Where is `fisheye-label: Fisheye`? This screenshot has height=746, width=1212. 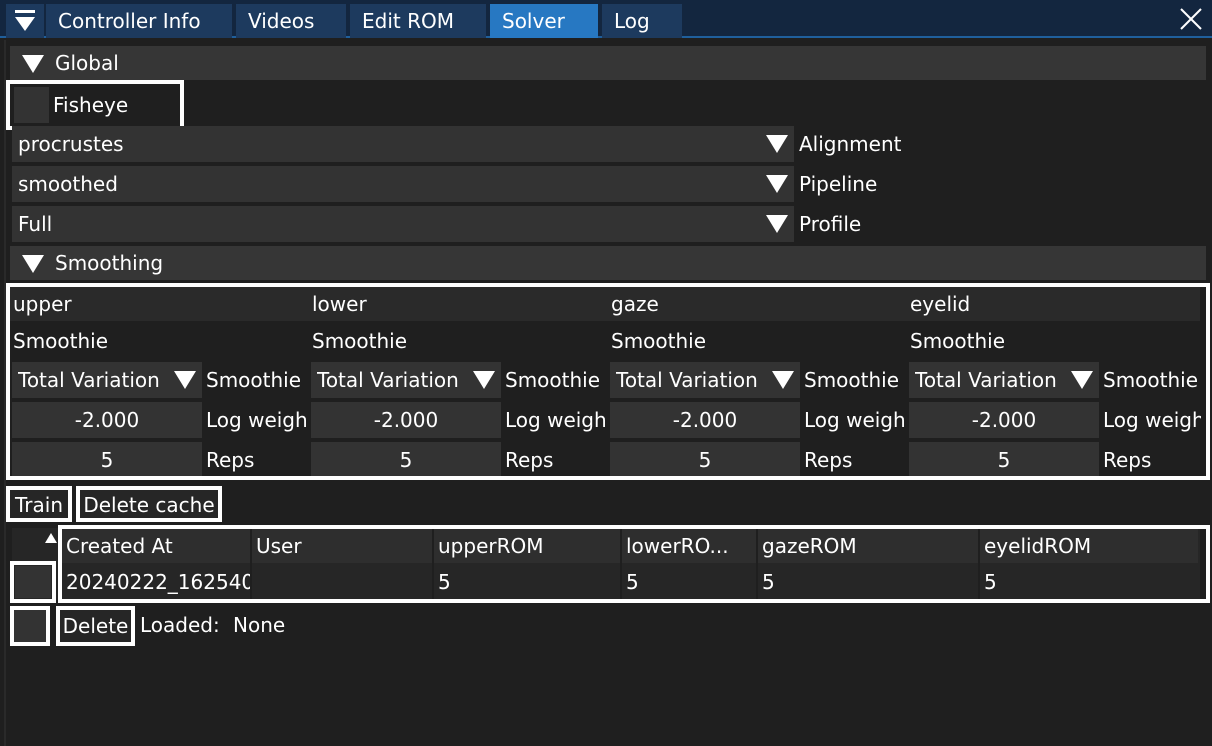 fisheye-label: Fisheye is located at coordinates (91, 105).